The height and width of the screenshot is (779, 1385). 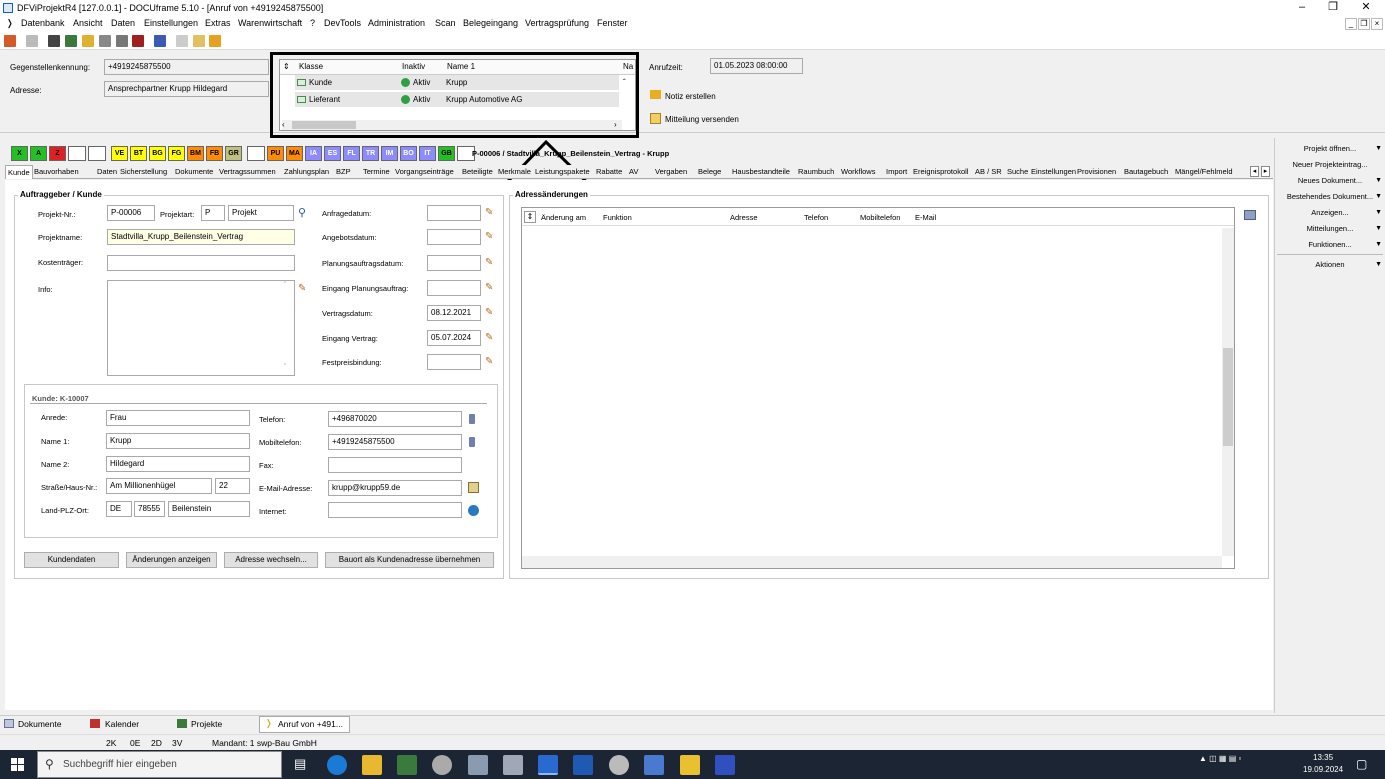 What do you see at coordinates (261, 213) in the screenshot?
I see `projektart-field: Projekt` at bounding box center [261, 213].